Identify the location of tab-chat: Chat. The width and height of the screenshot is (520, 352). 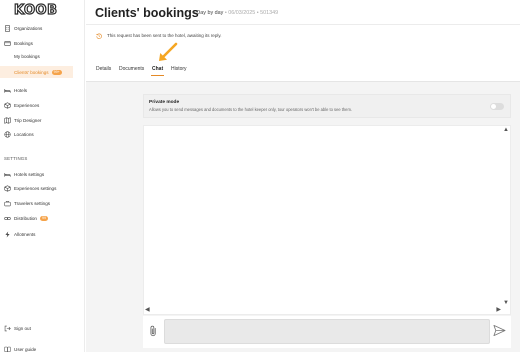
(157, 71).